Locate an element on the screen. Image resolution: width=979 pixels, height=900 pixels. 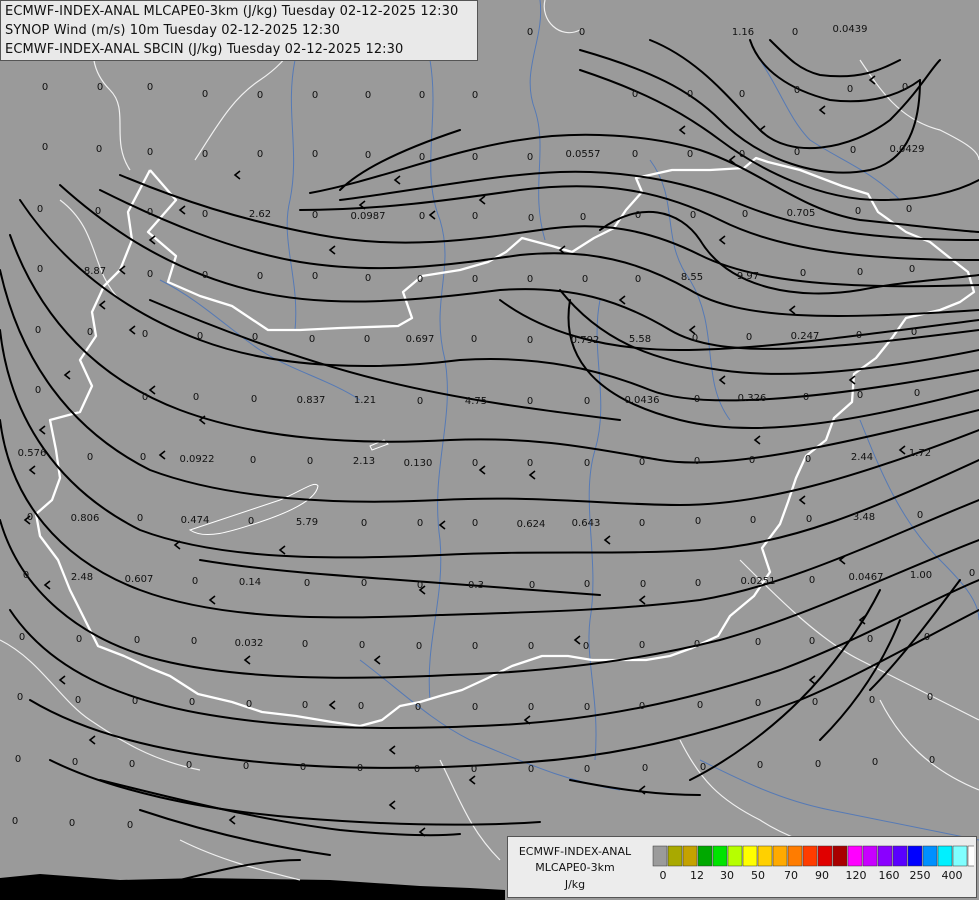
map-value-label: 4.75 is located at coordinates (476, 401).